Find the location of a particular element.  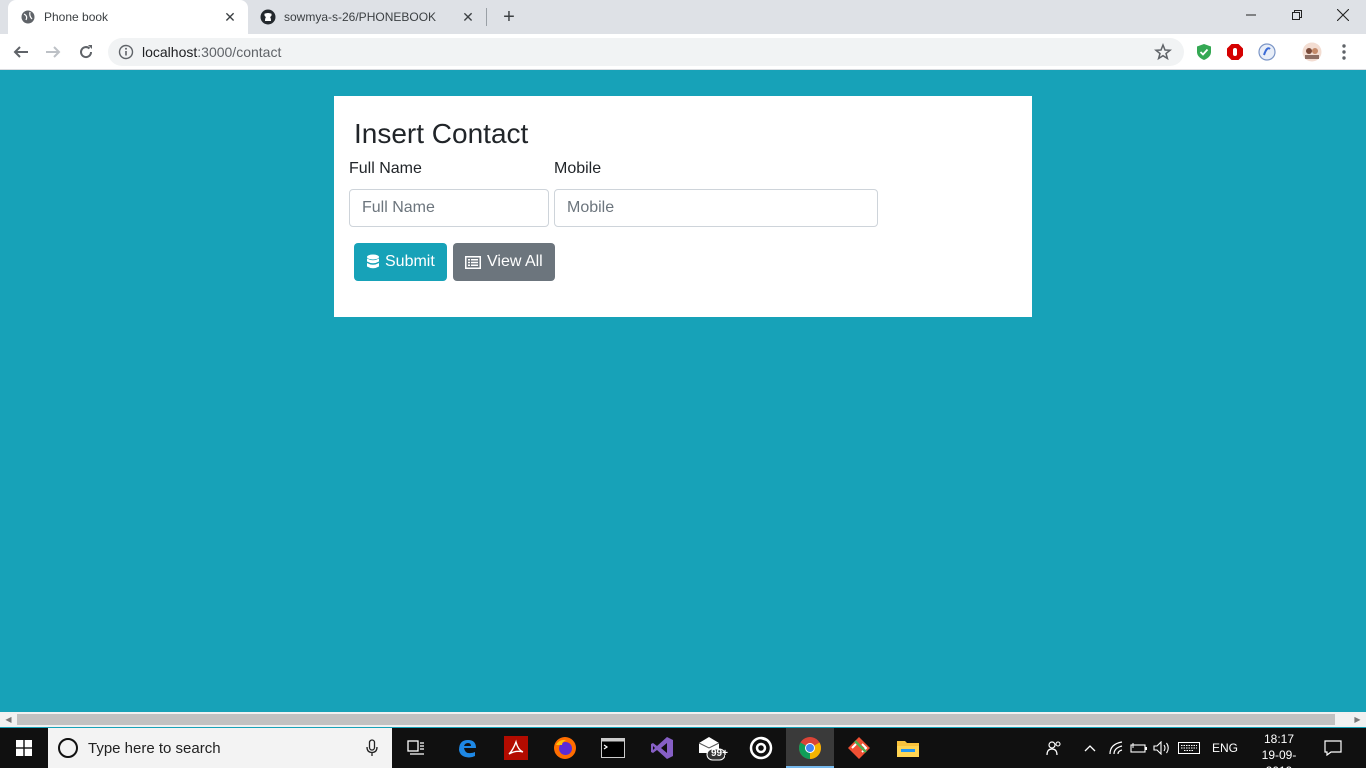

menu-dots-icon is located at coordinates (1344, 52).